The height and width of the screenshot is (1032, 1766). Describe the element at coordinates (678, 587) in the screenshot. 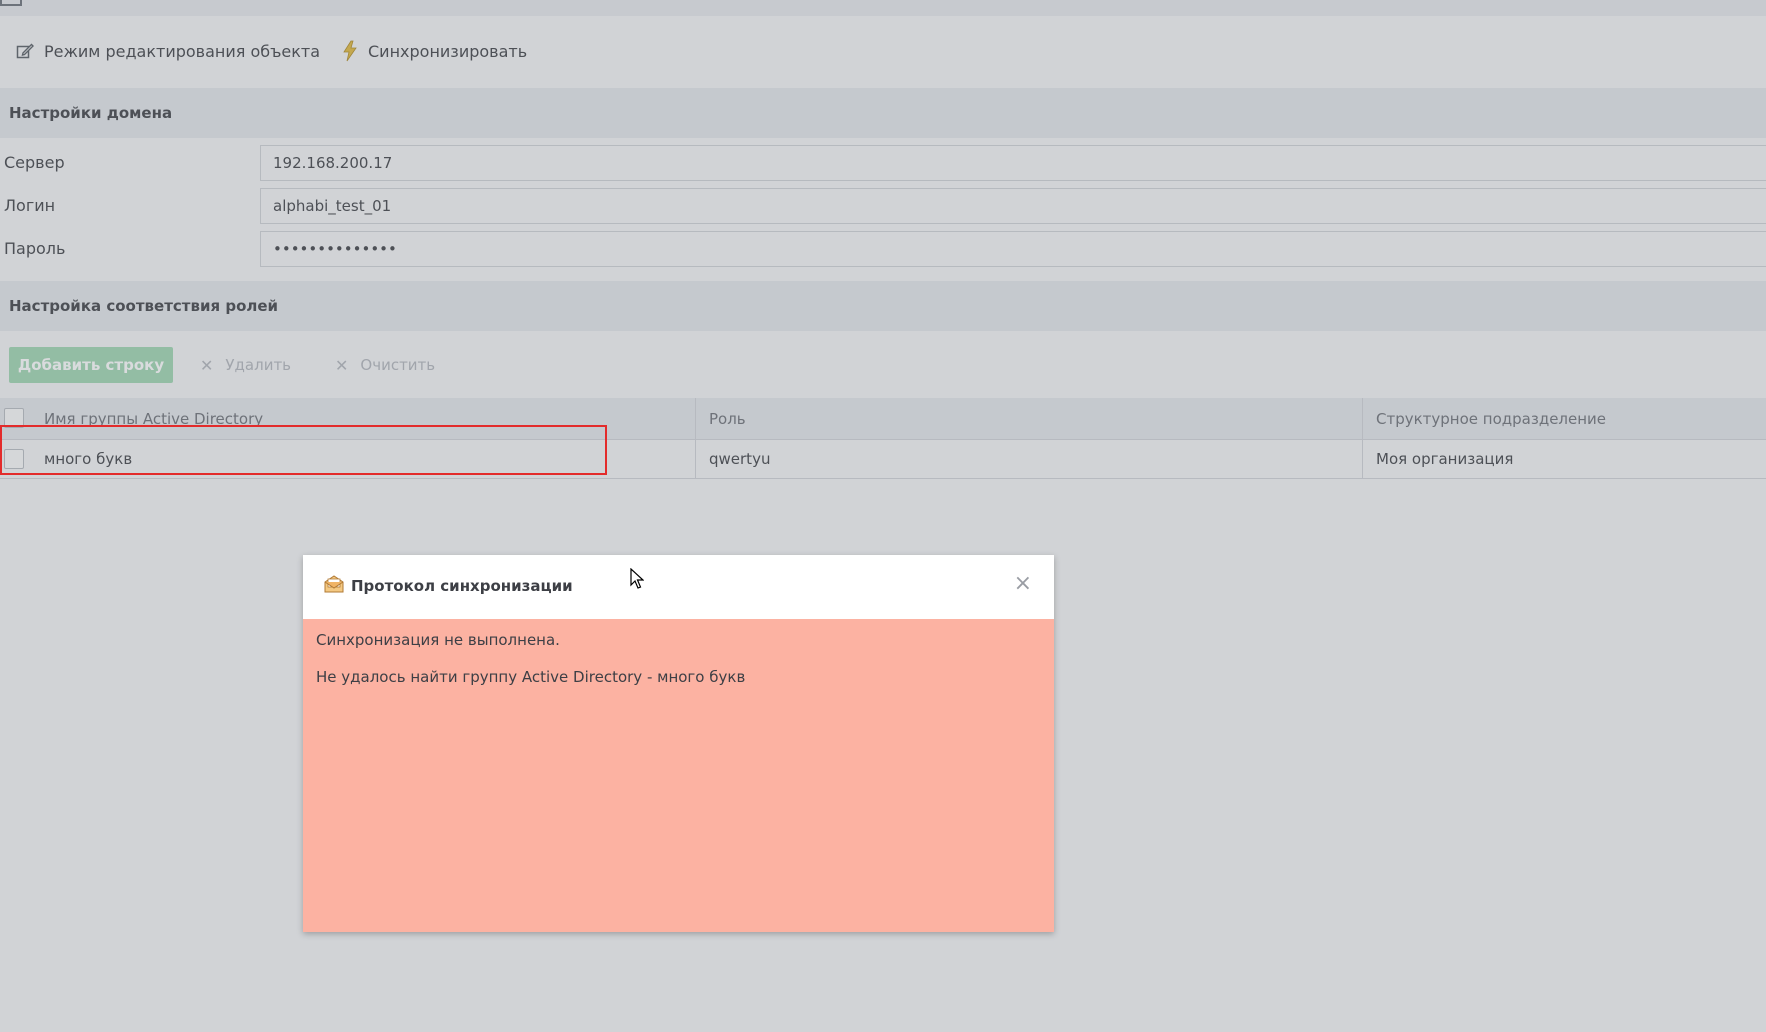

I see `dialog-header: Протокол синхронизации ×` at that location.